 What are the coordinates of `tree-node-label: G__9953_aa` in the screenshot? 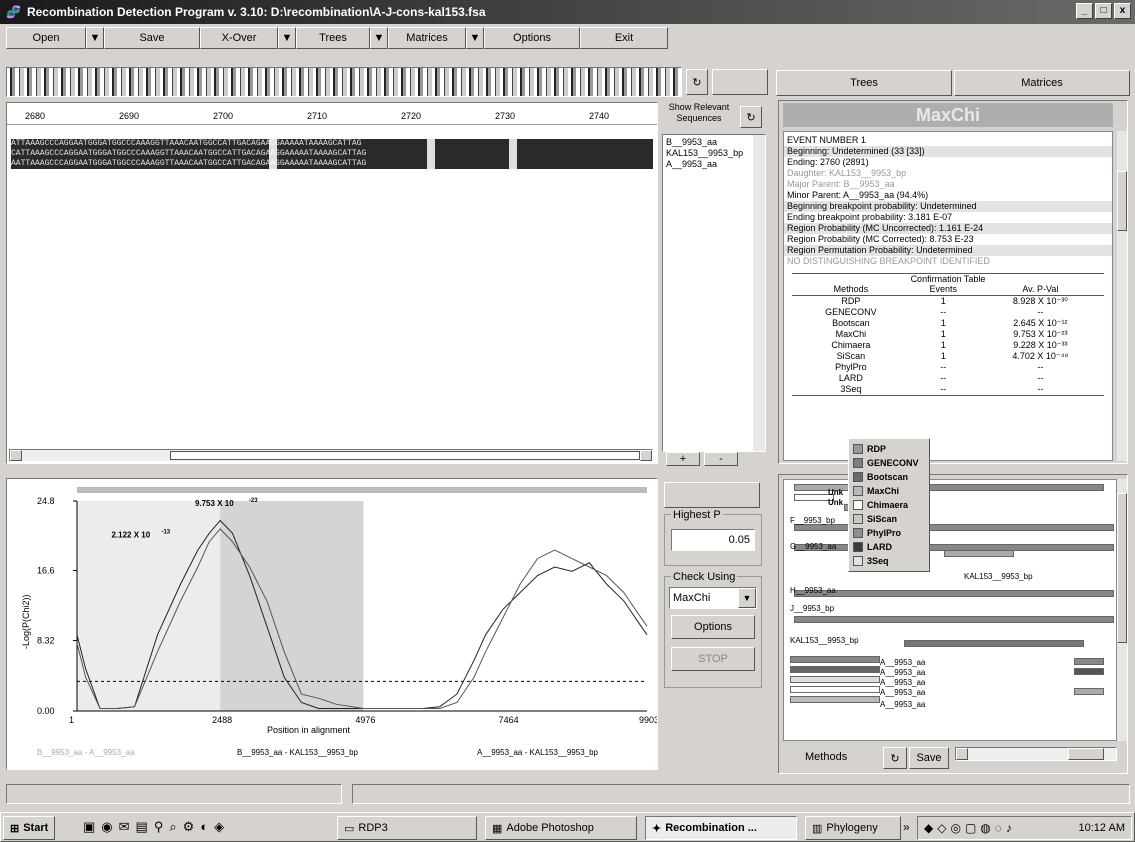 It's located at (813, 546).